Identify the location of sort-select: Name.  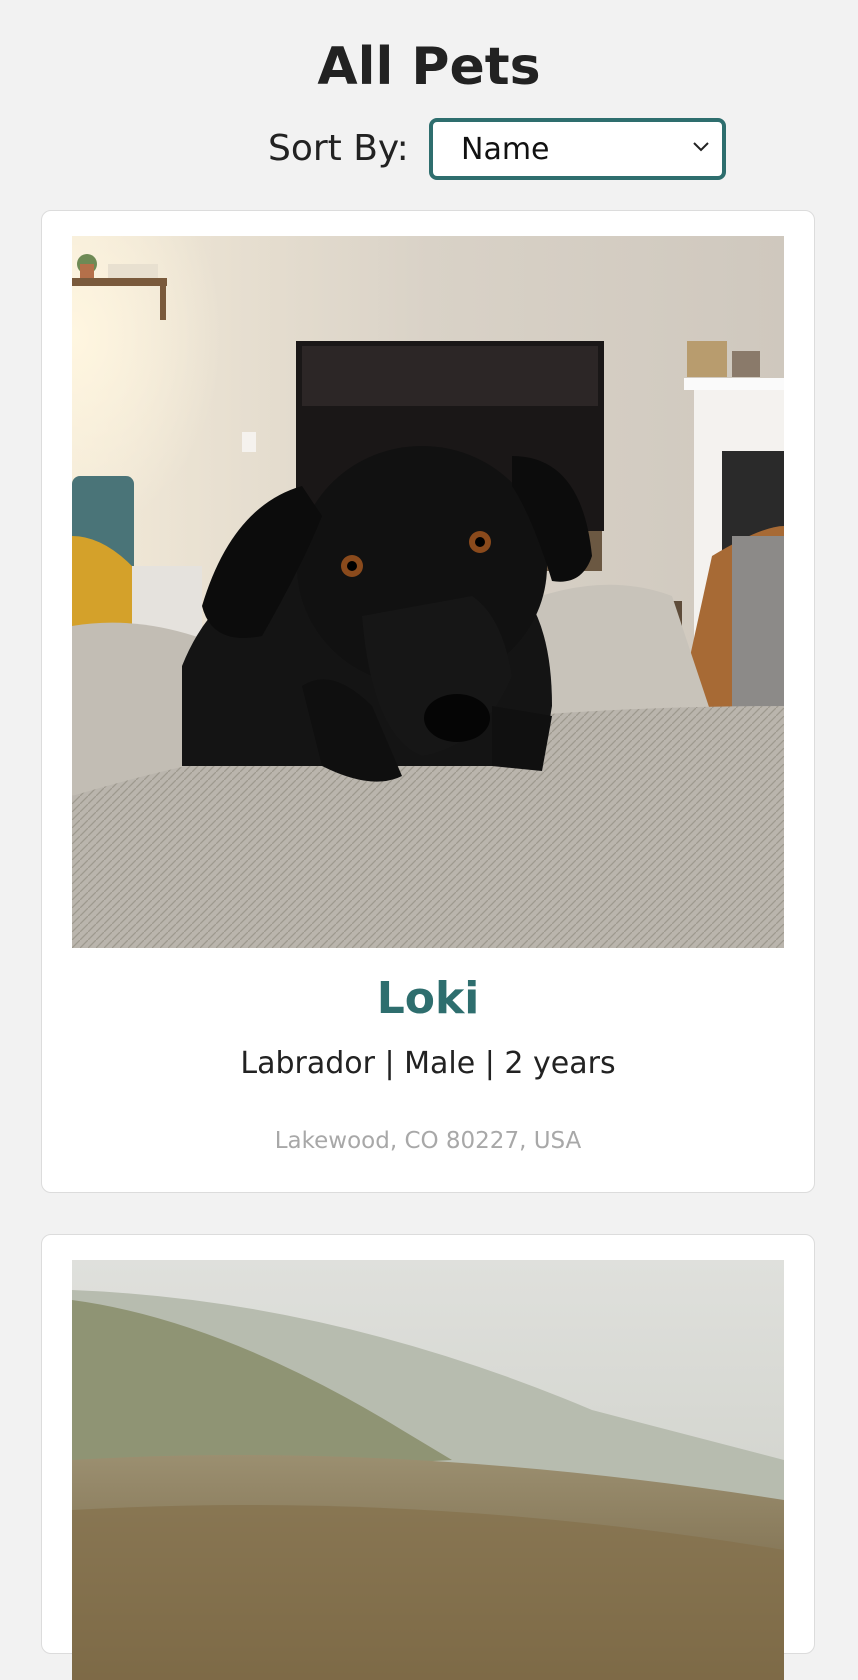
(577, 149).